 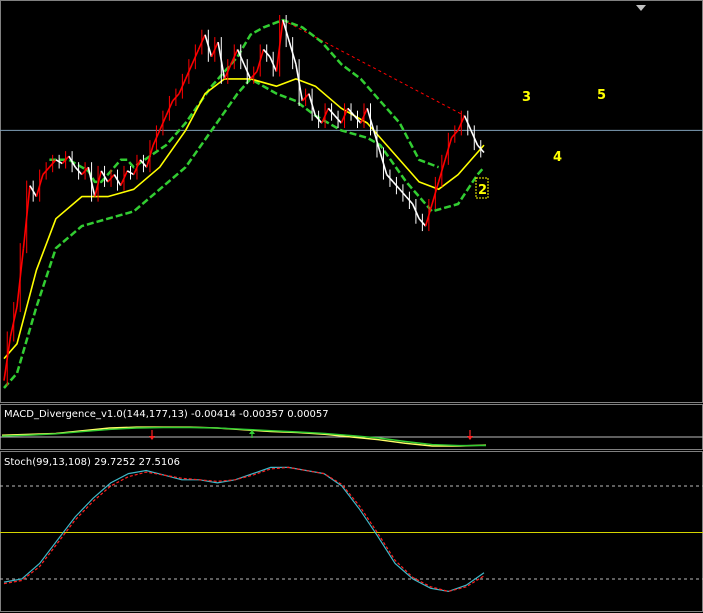 I want to click on wave-label-4: 4, so click(x=557, y=157).